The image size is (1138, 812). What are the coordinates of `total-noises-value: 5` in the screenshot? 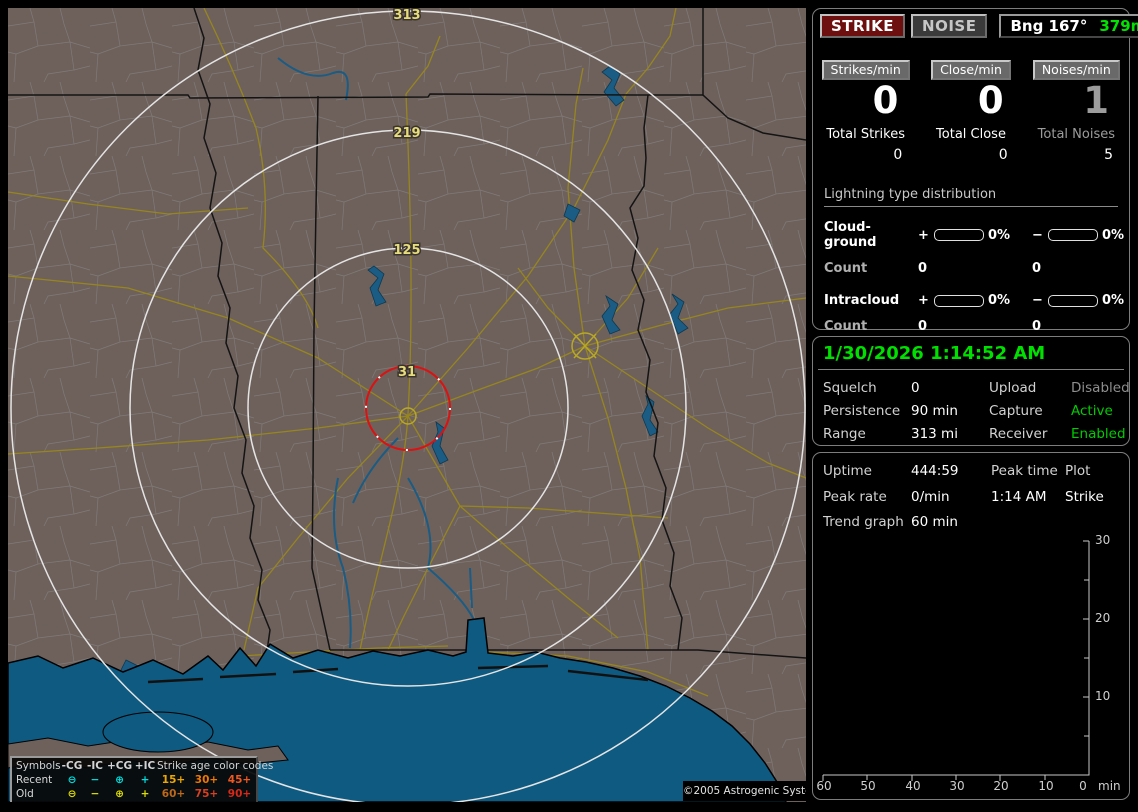 It's located at (1108, 155).